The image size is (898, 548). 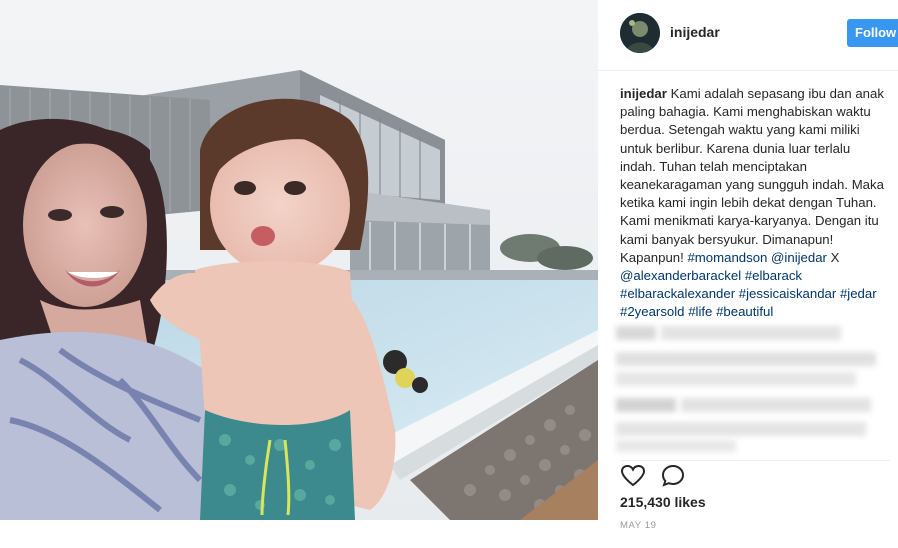 What do you see at coordinates (744, 311) in the screenshot?
I see `hashtag-beautiful: #beautiful` at bounding box center [744, 311].